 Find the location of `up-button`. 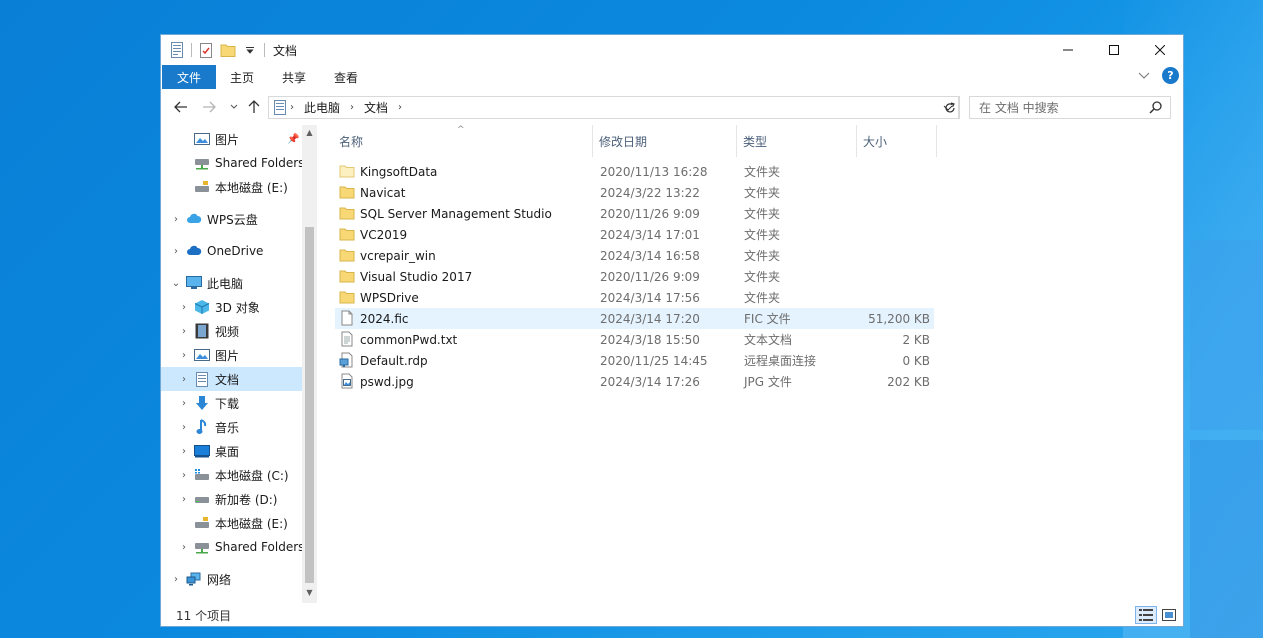

up-button is located at coordinates (254, 107).